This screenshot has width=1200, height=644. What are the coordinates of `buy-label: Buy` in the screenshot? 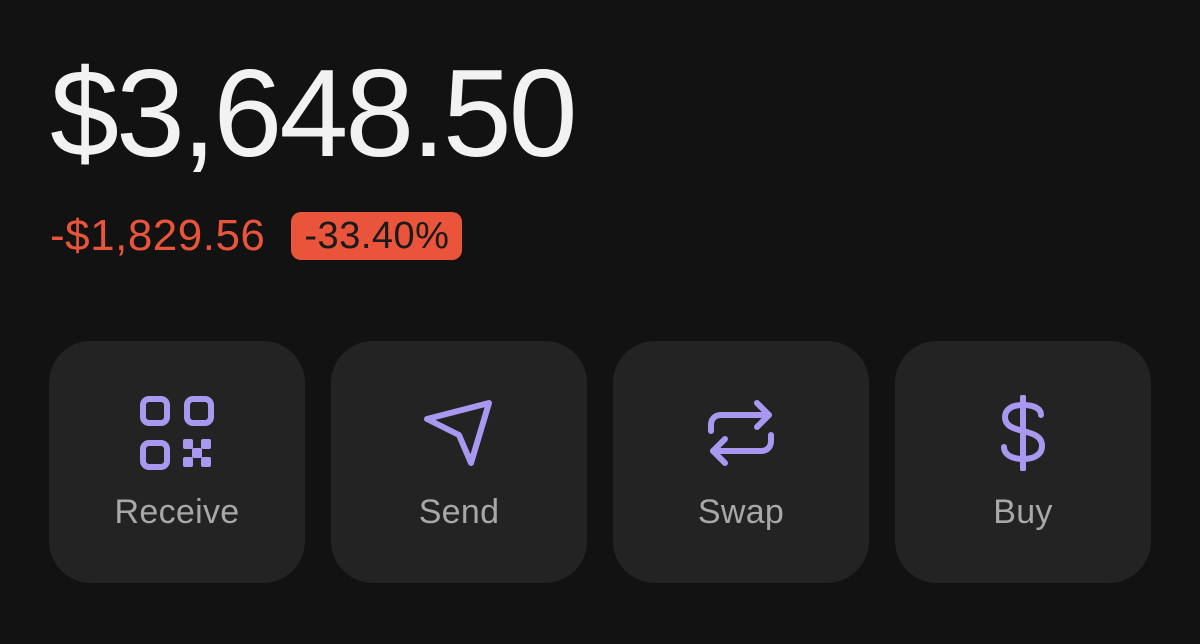 It's located at (1023, 512).